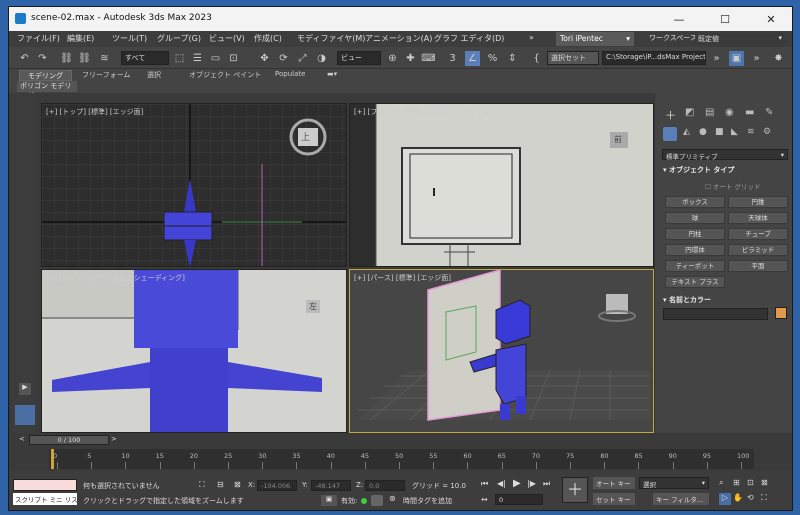  What do you see at coordinates (329, 500) in the screenshot?
I see `render-icon: ▣` at bounding box center [329, 500].